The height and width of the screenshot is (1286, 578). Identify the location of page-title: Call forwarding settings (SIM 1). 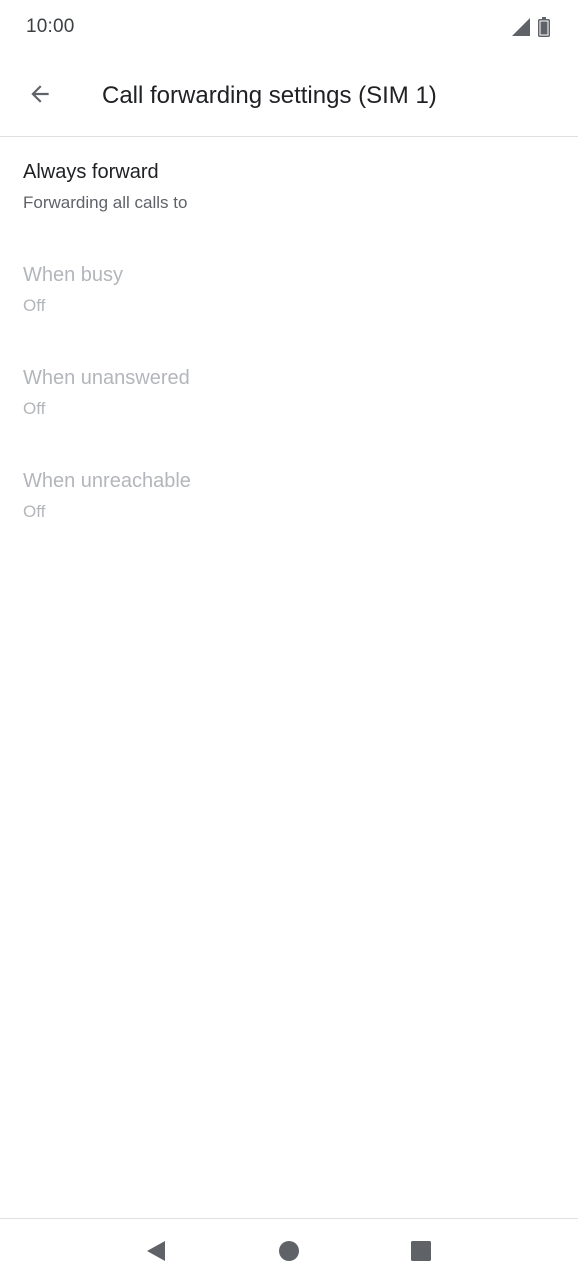
(269, 95).